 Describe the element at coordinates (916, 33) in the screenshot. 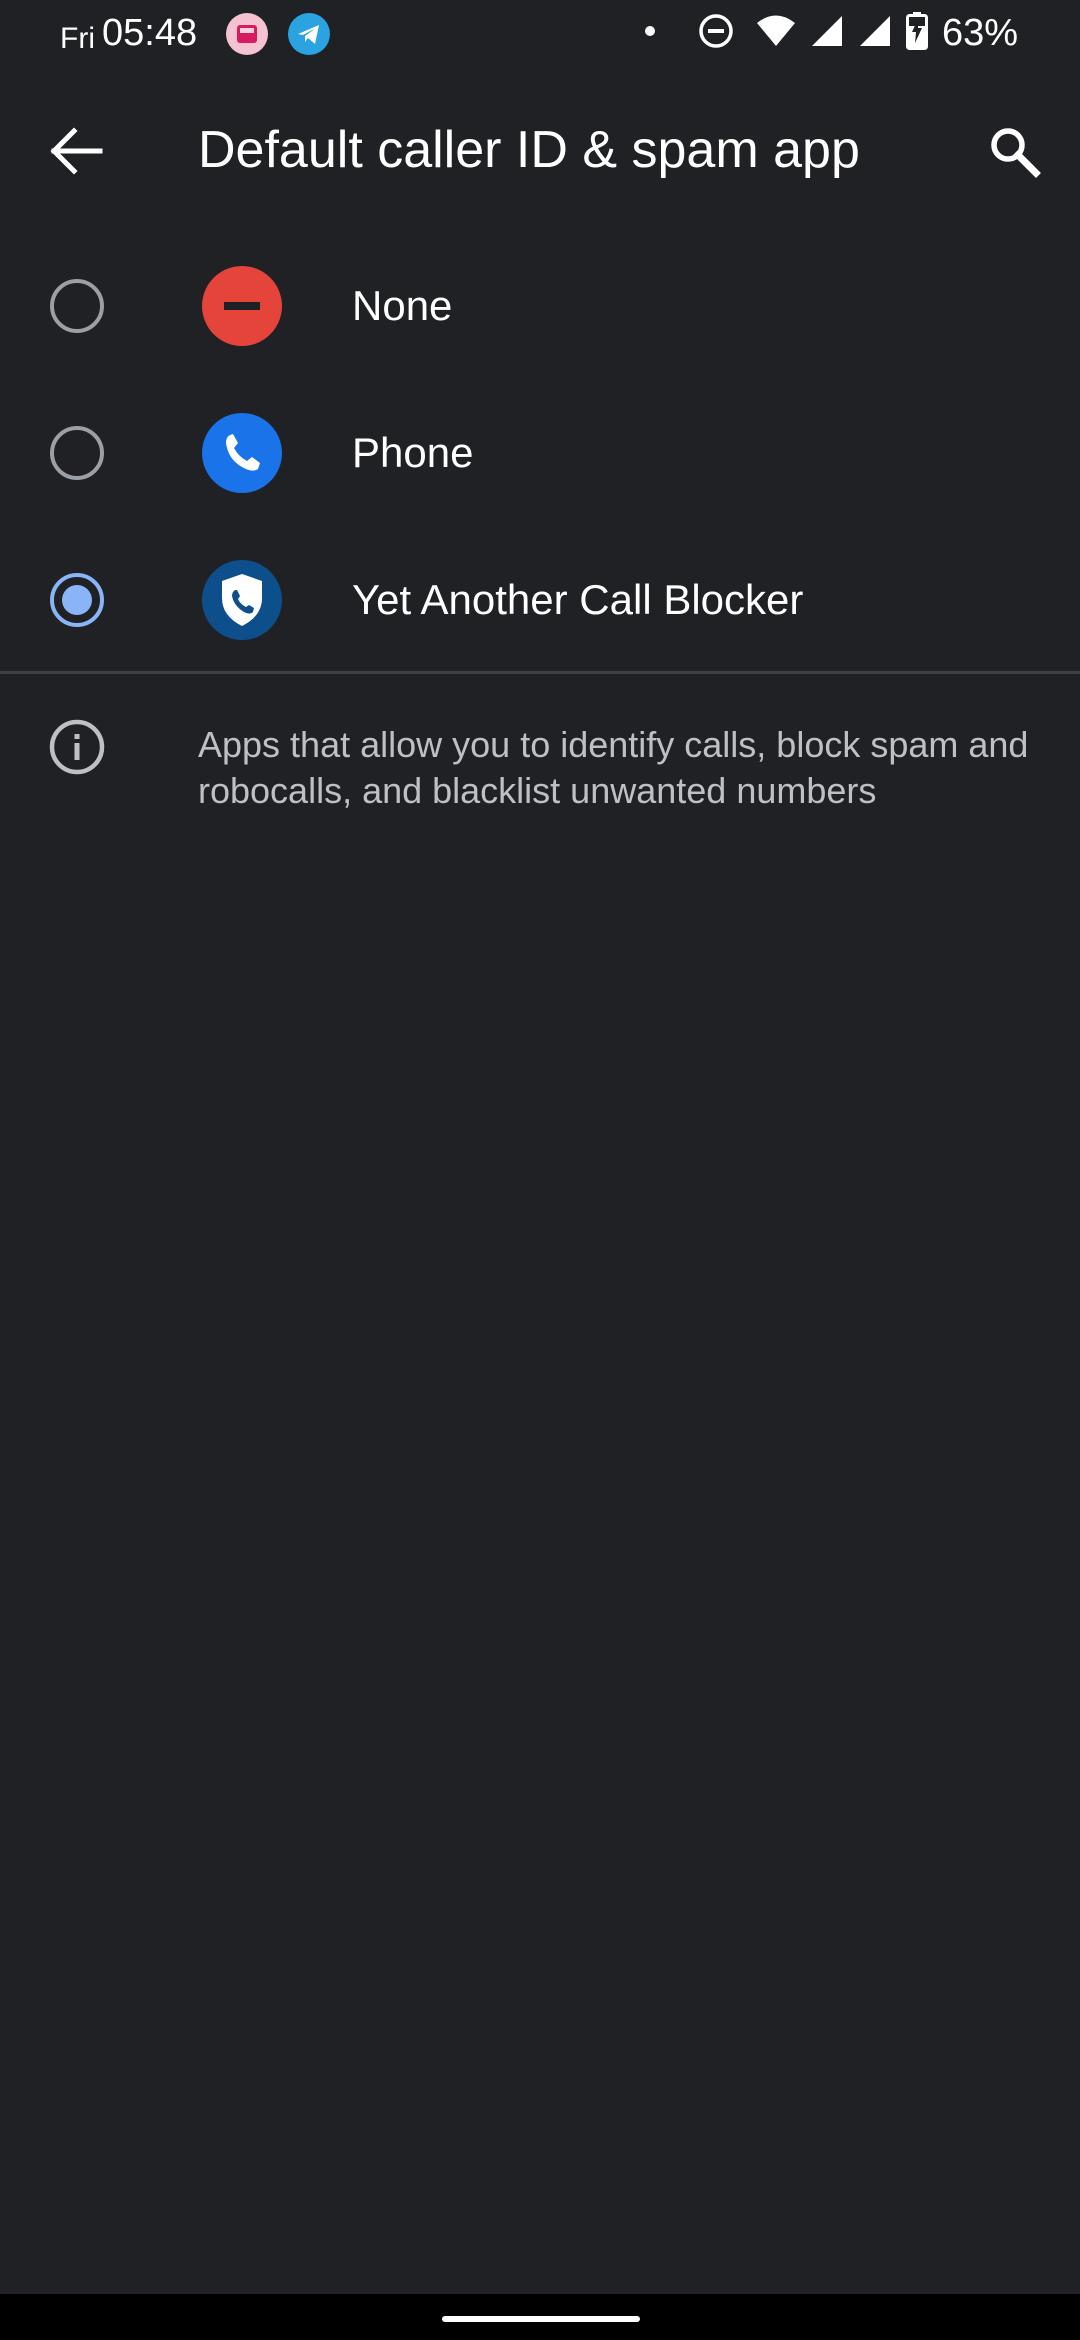

I see `battery-charging-icon` at that location.